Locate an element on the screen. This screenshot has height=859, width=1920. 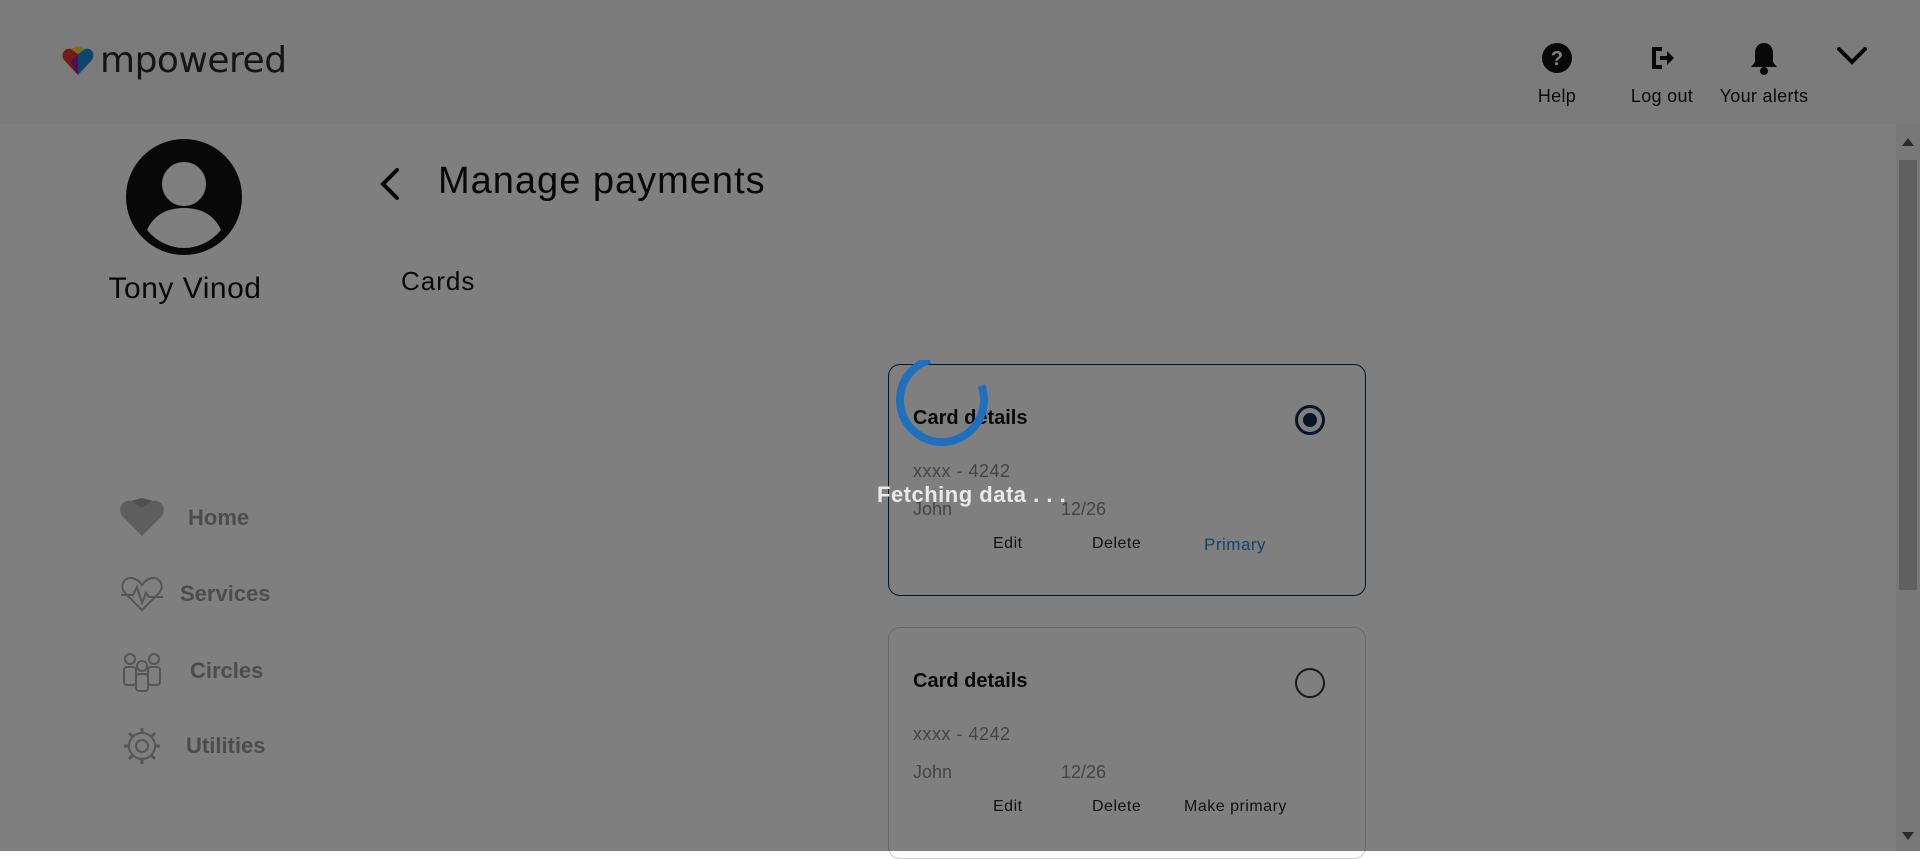
loading-spinner-icon is located at coordinates (942, 403).